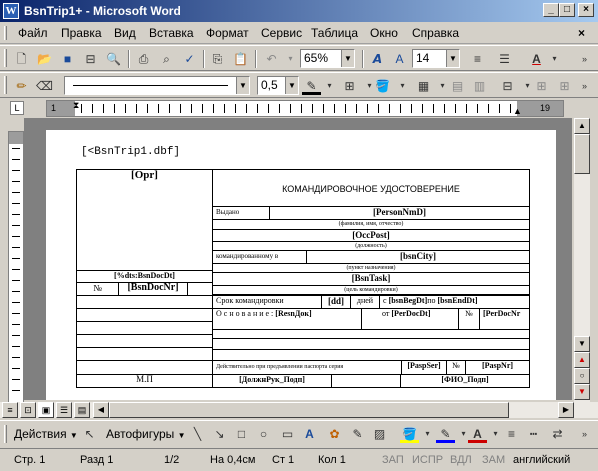  I want to click on distribute-columns-icon: ⊞, so click(564, 86).